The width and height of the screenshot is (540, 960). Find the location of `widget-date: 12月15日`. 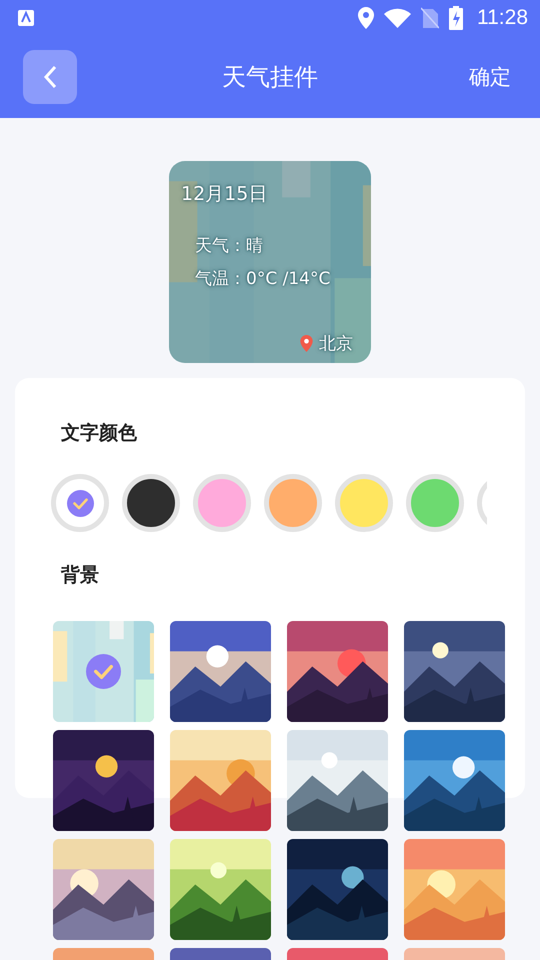

widget-date: 12月15日 is located at coordinates (224, 194).